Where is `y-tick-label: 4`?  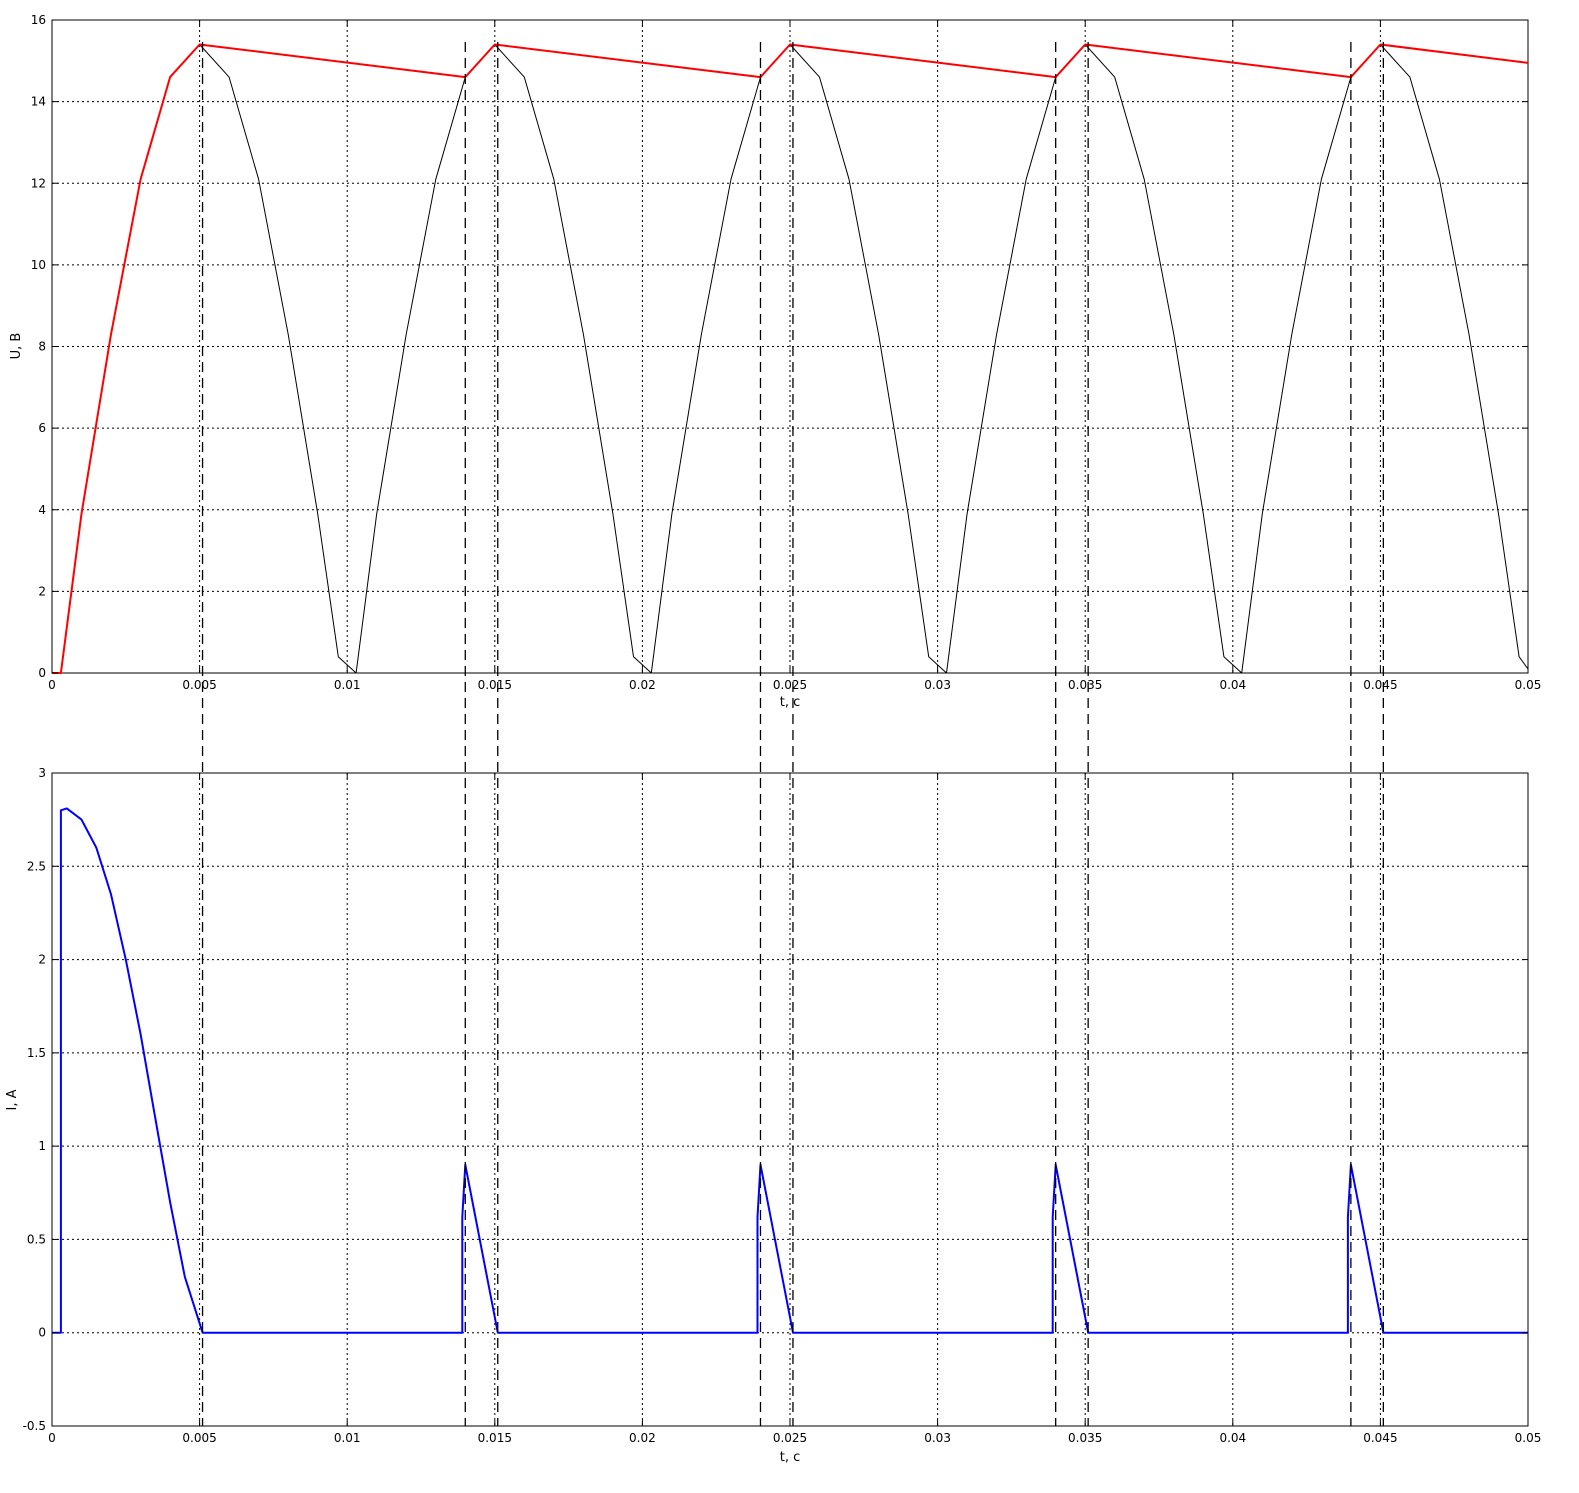
y-tick-label: 4 is located at coordinates (42, 510).